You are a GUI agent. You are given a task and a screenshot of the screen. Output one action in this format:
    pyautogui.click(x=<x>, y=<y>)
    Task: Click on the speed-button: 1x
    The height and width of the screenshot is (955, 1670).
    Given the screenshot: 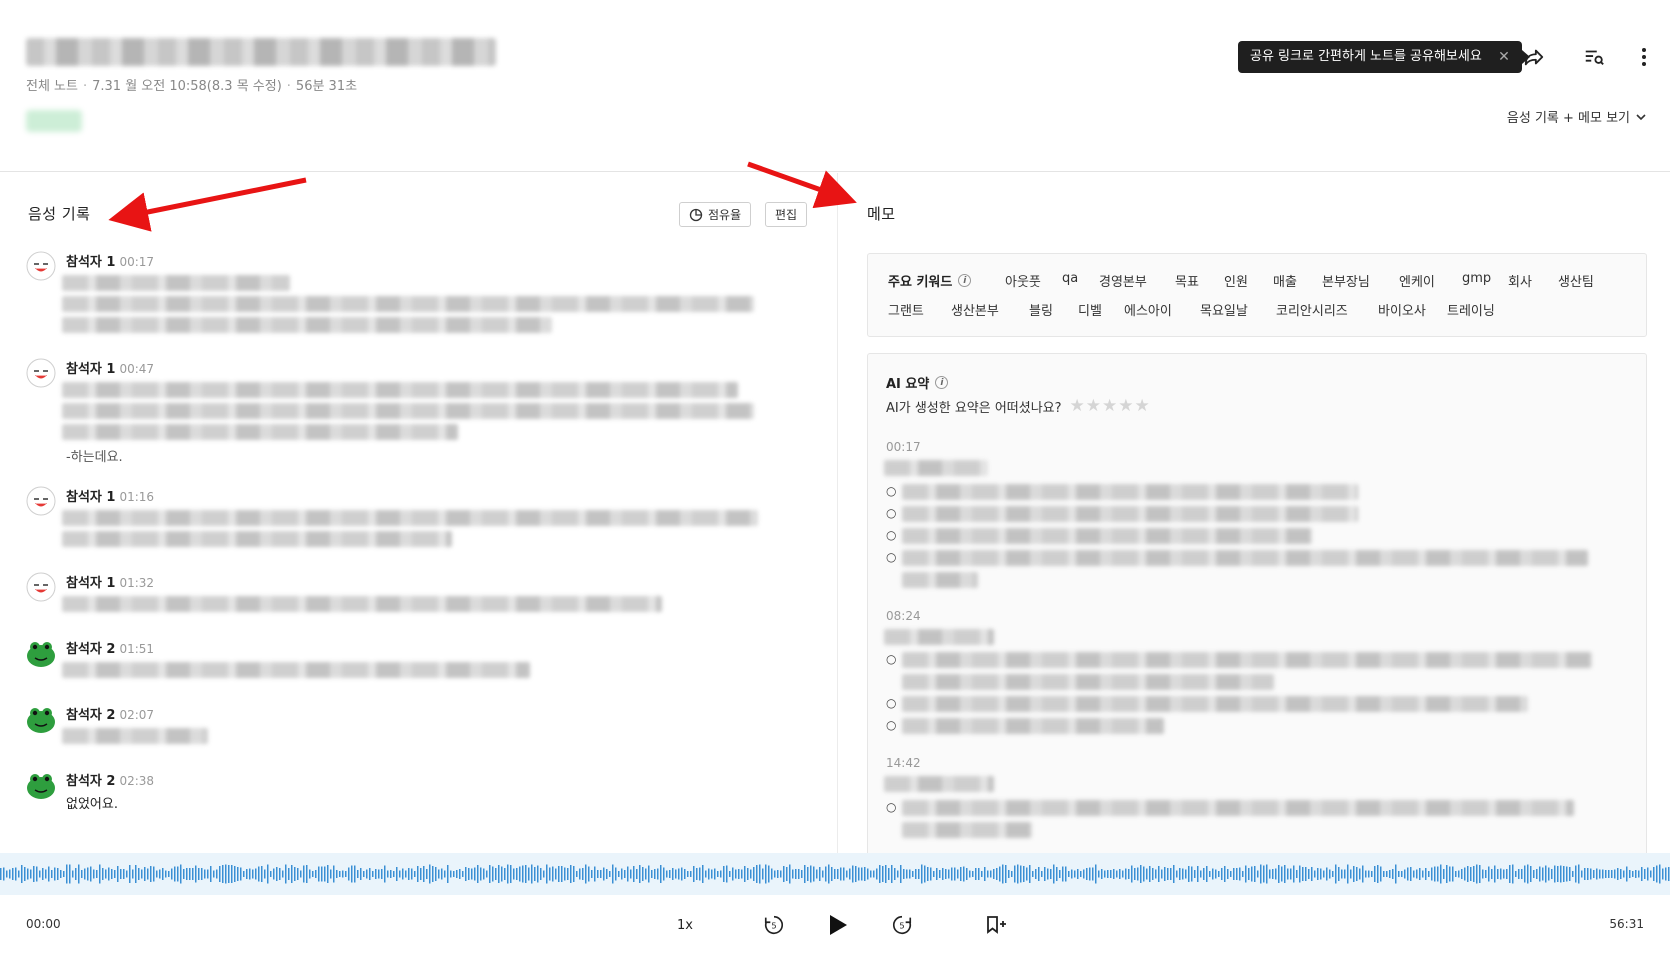 What is the action you would take?
    pyautogui.click(x=685, y=925)
    